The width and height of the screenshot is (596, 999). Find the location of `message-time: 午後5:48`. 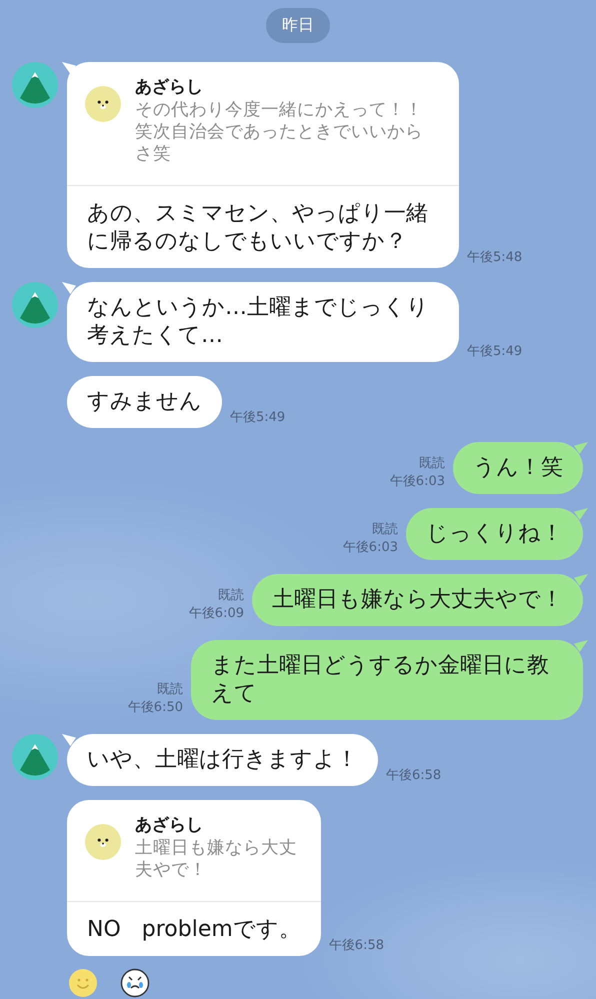

message-time: 午後5:48 is located at coordinates (494, 257).